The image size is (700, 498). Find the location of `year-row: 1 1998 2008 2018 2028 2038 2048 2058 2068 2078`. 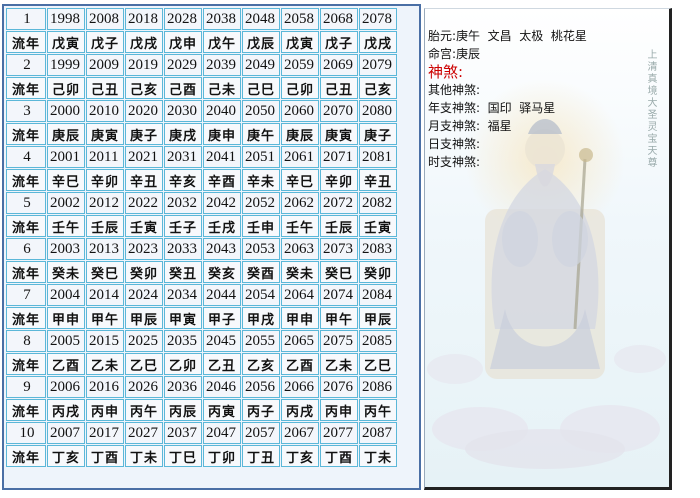

year-row: 1 1998 2008 2018 2028 2038 2048 2058 2068 2078 is located at coordinates (201, 19).